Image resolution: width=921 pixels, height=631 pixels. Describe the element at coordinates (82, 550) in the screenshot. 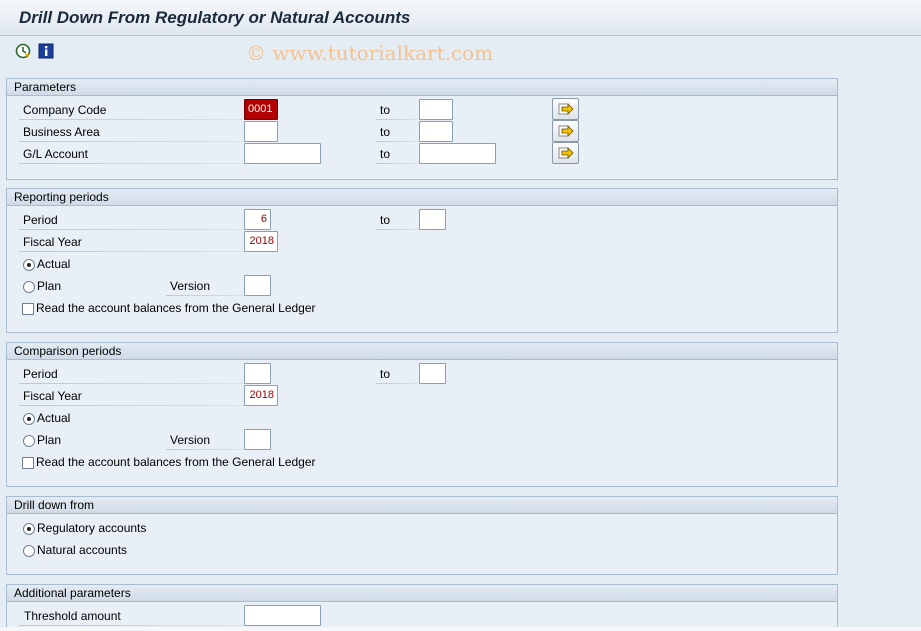

I see `natural-accounts-label: Natural accounts` at that location.